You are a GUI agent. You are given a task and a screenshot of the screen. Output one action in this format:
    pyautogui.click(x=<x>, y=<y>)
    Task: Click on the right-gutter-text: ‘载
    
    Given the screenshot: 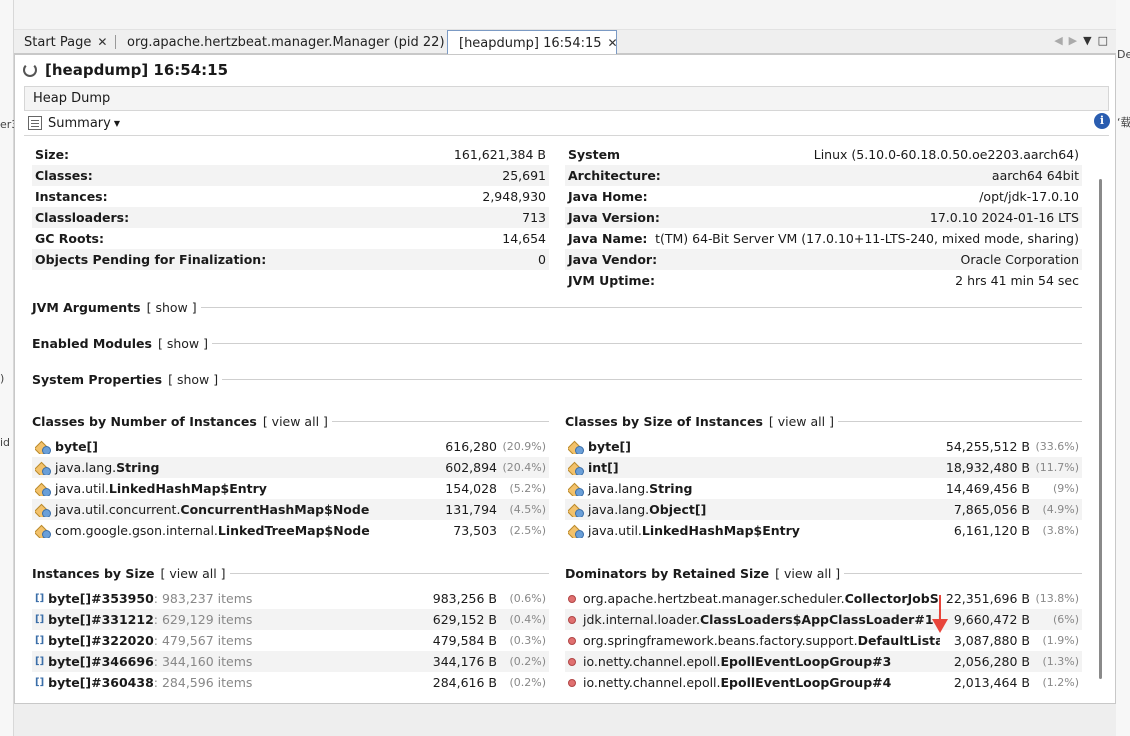 What is the action you would take?
    pyautogui.click(x=1123, y=122)
    